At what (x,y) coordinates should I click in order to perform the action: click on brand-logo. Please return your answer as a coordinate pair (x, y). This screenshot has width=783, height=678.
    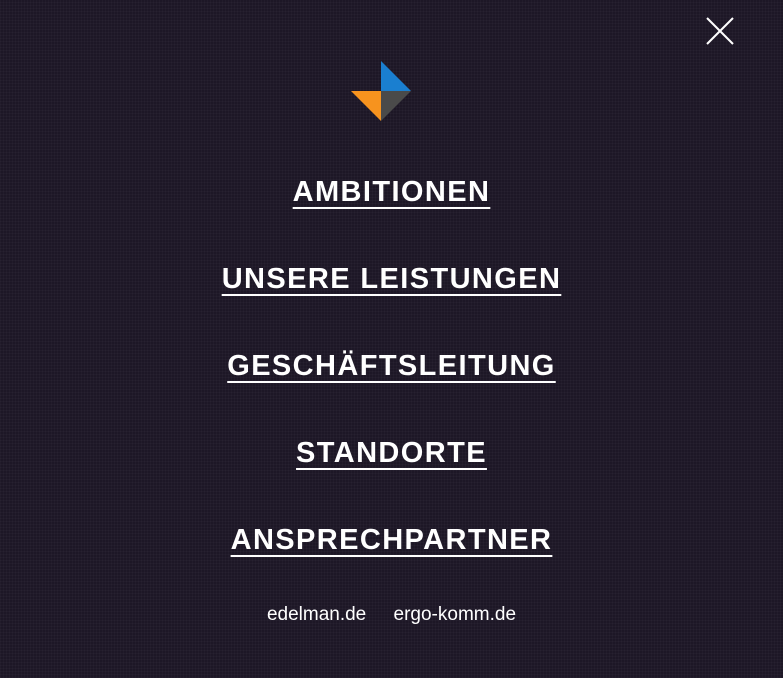
    Looking at the image, I should click on (381, 91).